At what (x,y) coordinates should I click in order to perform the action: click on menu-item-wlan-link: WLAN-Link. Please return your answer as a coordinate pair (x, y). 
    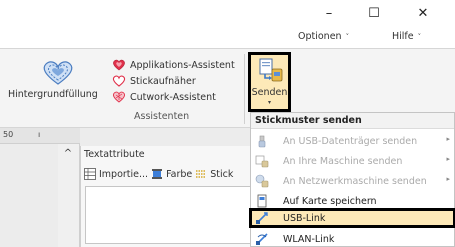
    Looking at the image, I should click on (352, 238).